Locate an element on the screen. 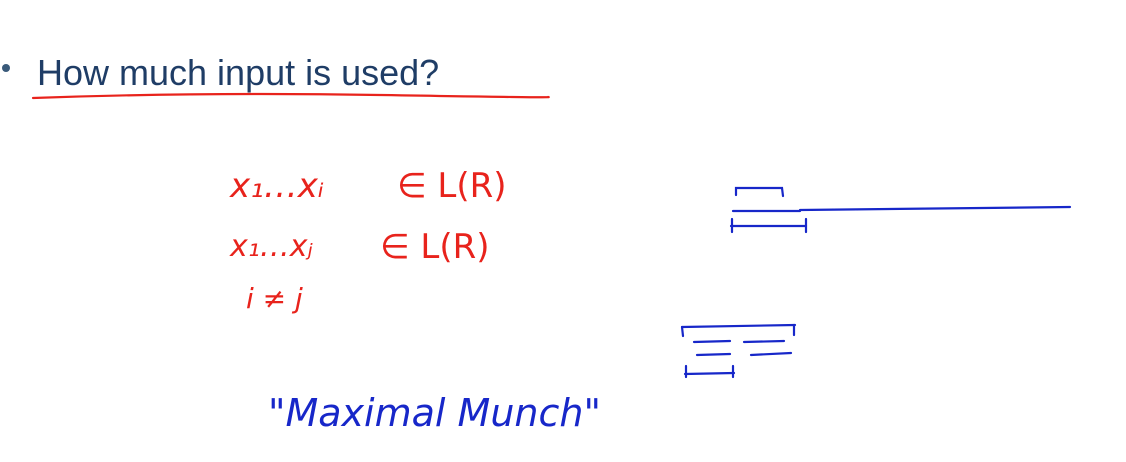  member-of-language-1: ∈ L(R) is located at coordinates (452, 186).